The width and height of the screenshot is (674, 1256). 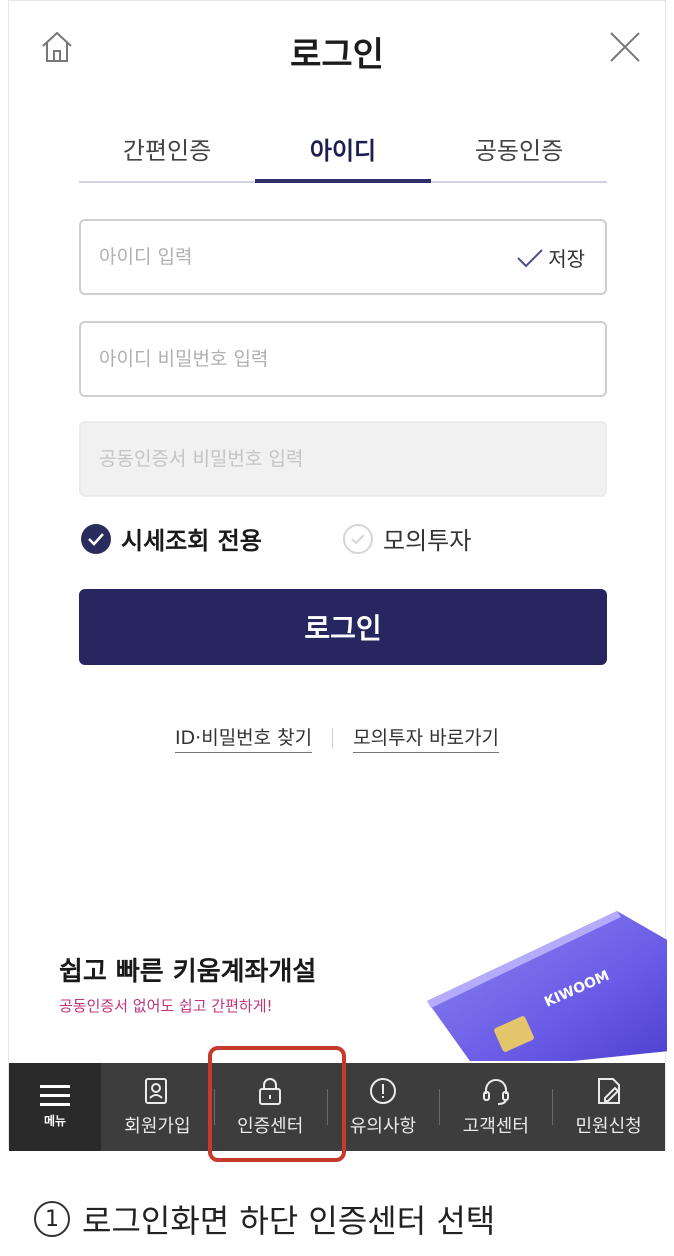 What do you see at coordinates (243, 738) in the screenshot?
I see `find-id-password-link: ID·비밀번호 찾기` at bounding box center [243, 738].